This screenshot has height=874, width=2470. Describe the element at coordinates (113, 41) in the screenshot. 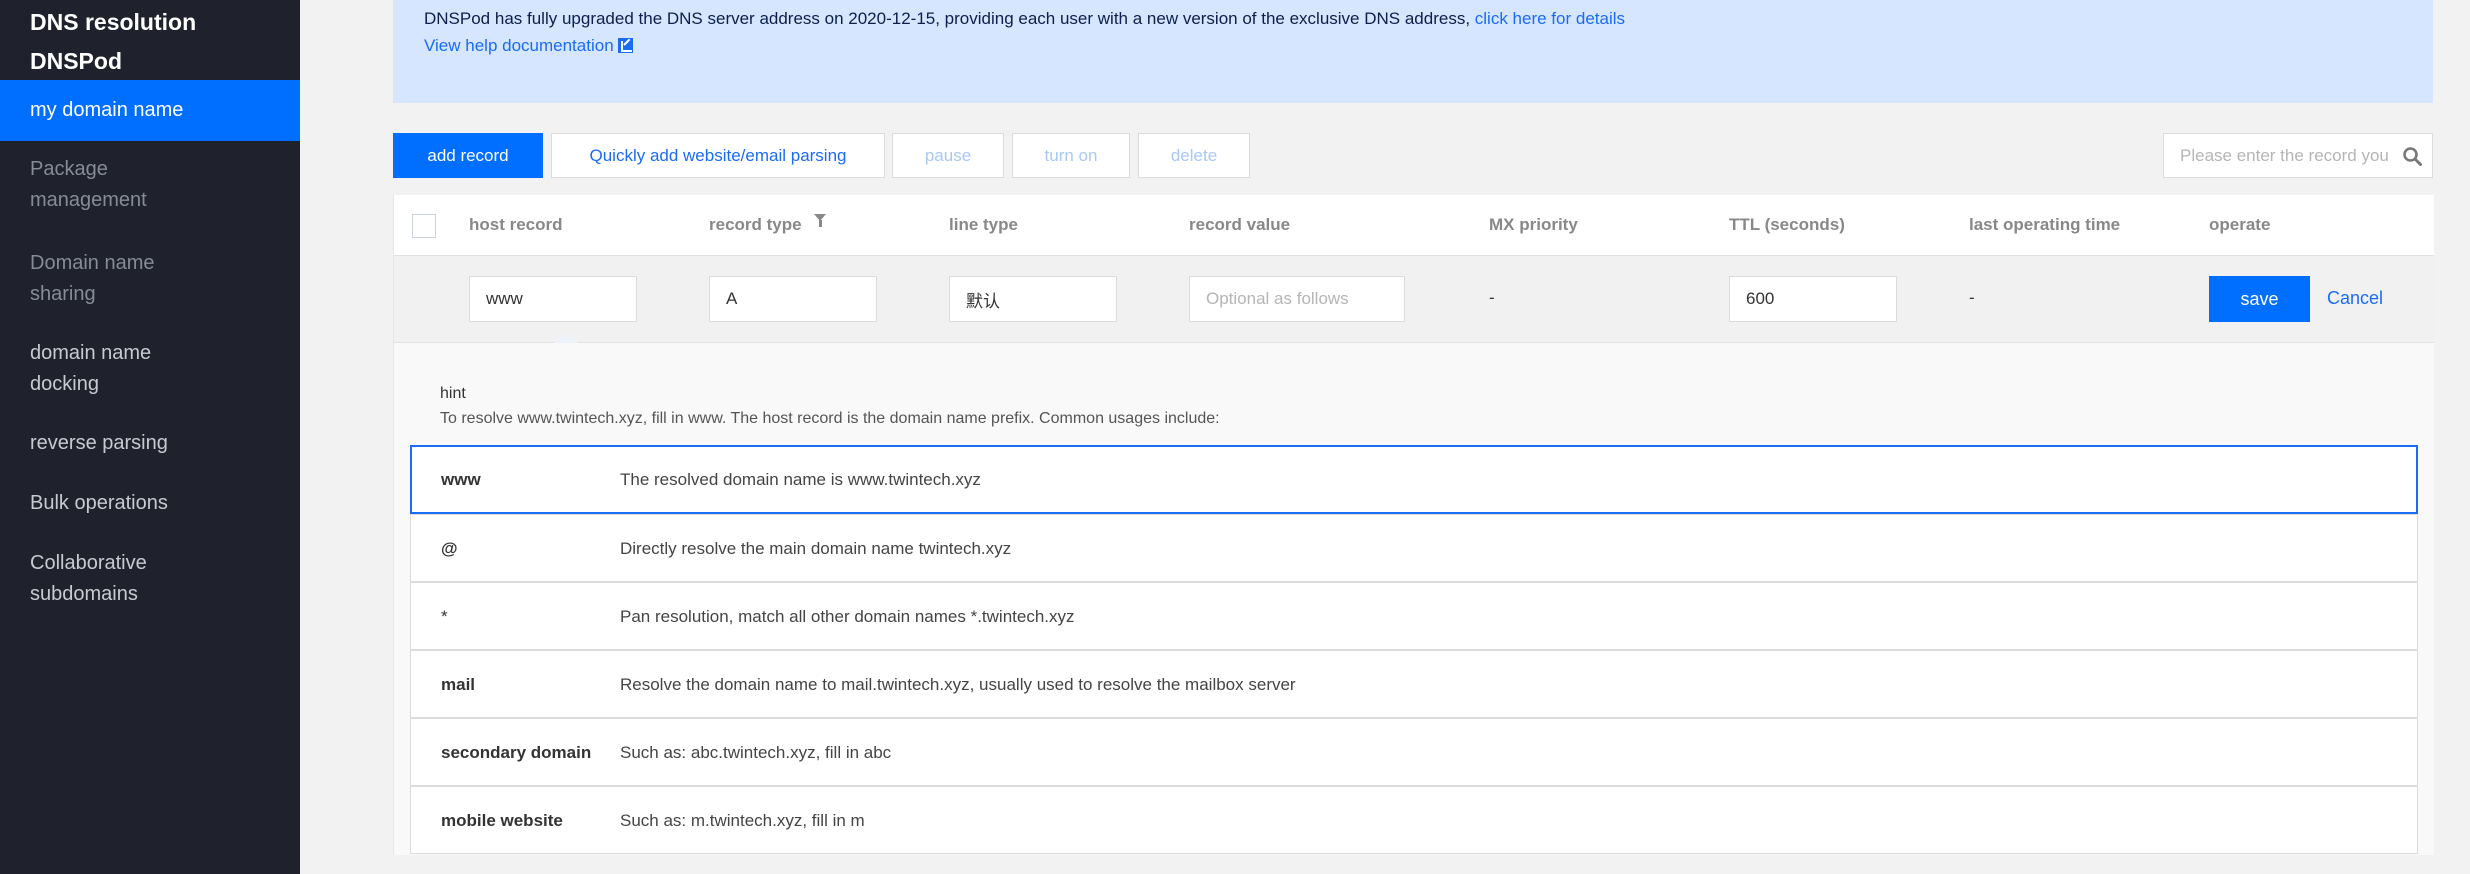

I see `app-title: DNS resolution DNSPod` at that location.